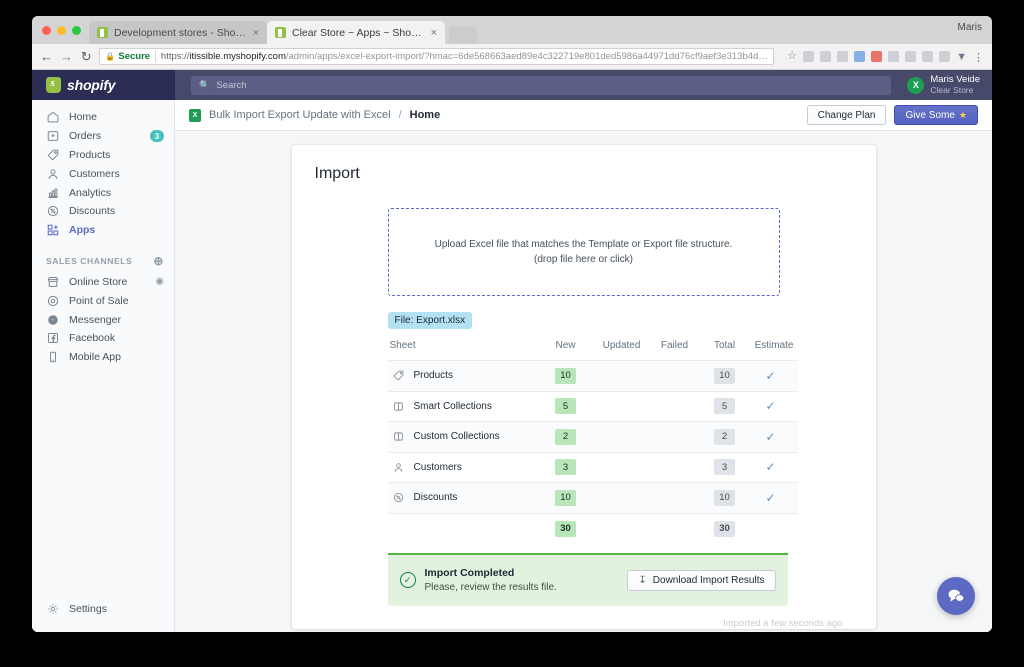  Describe the element at coordinates (566, 406) in the screenshot. I see `row-new: 5` at that location.